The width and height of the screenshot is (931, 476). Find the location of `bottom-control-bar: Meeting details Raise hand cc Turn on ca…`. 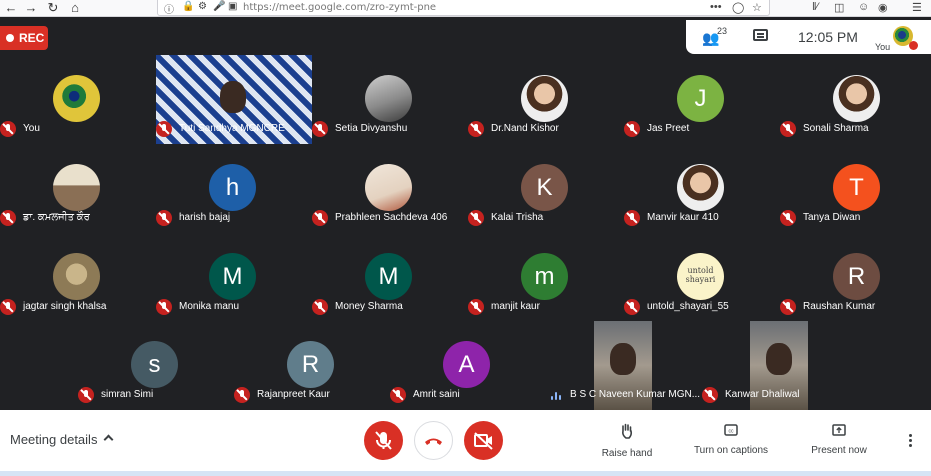

bottom-control-bar: Meeting details Raise hand cc Turn on ca… is located at coordinates (465, 443).